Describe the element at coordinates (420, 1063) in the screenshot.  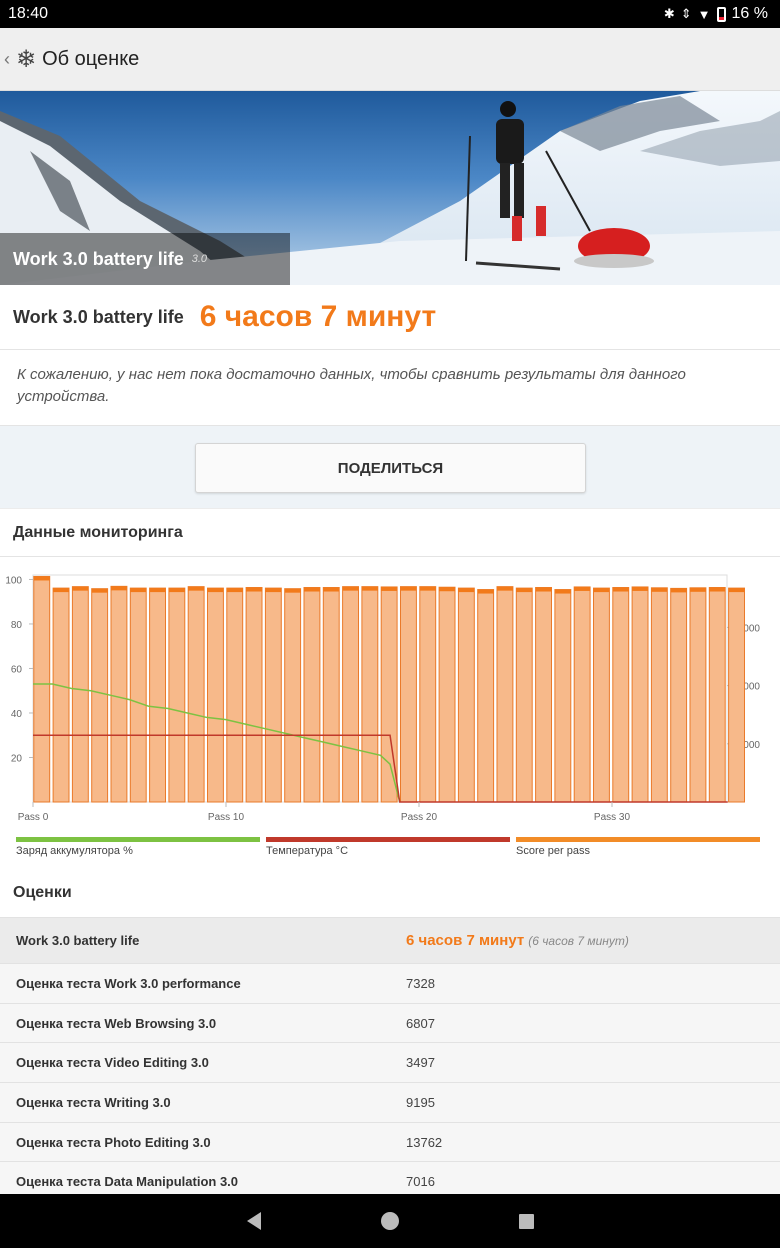
I see `score-value: 3497` at that location.